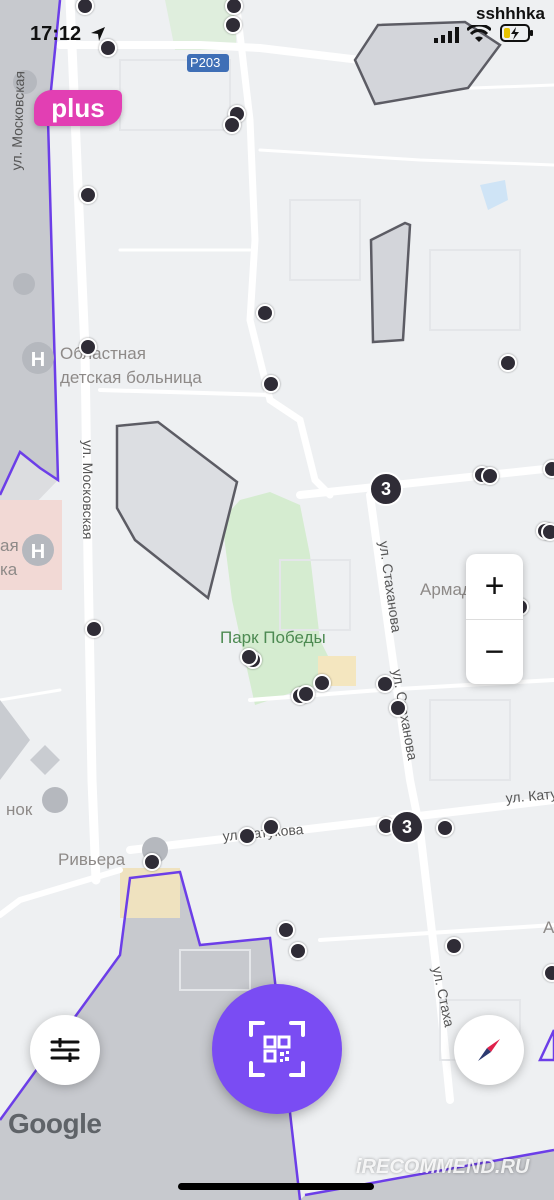  Describe the element at coordinates (55, 1123) in the screenshot. I see `google-logo: Google` at that location.